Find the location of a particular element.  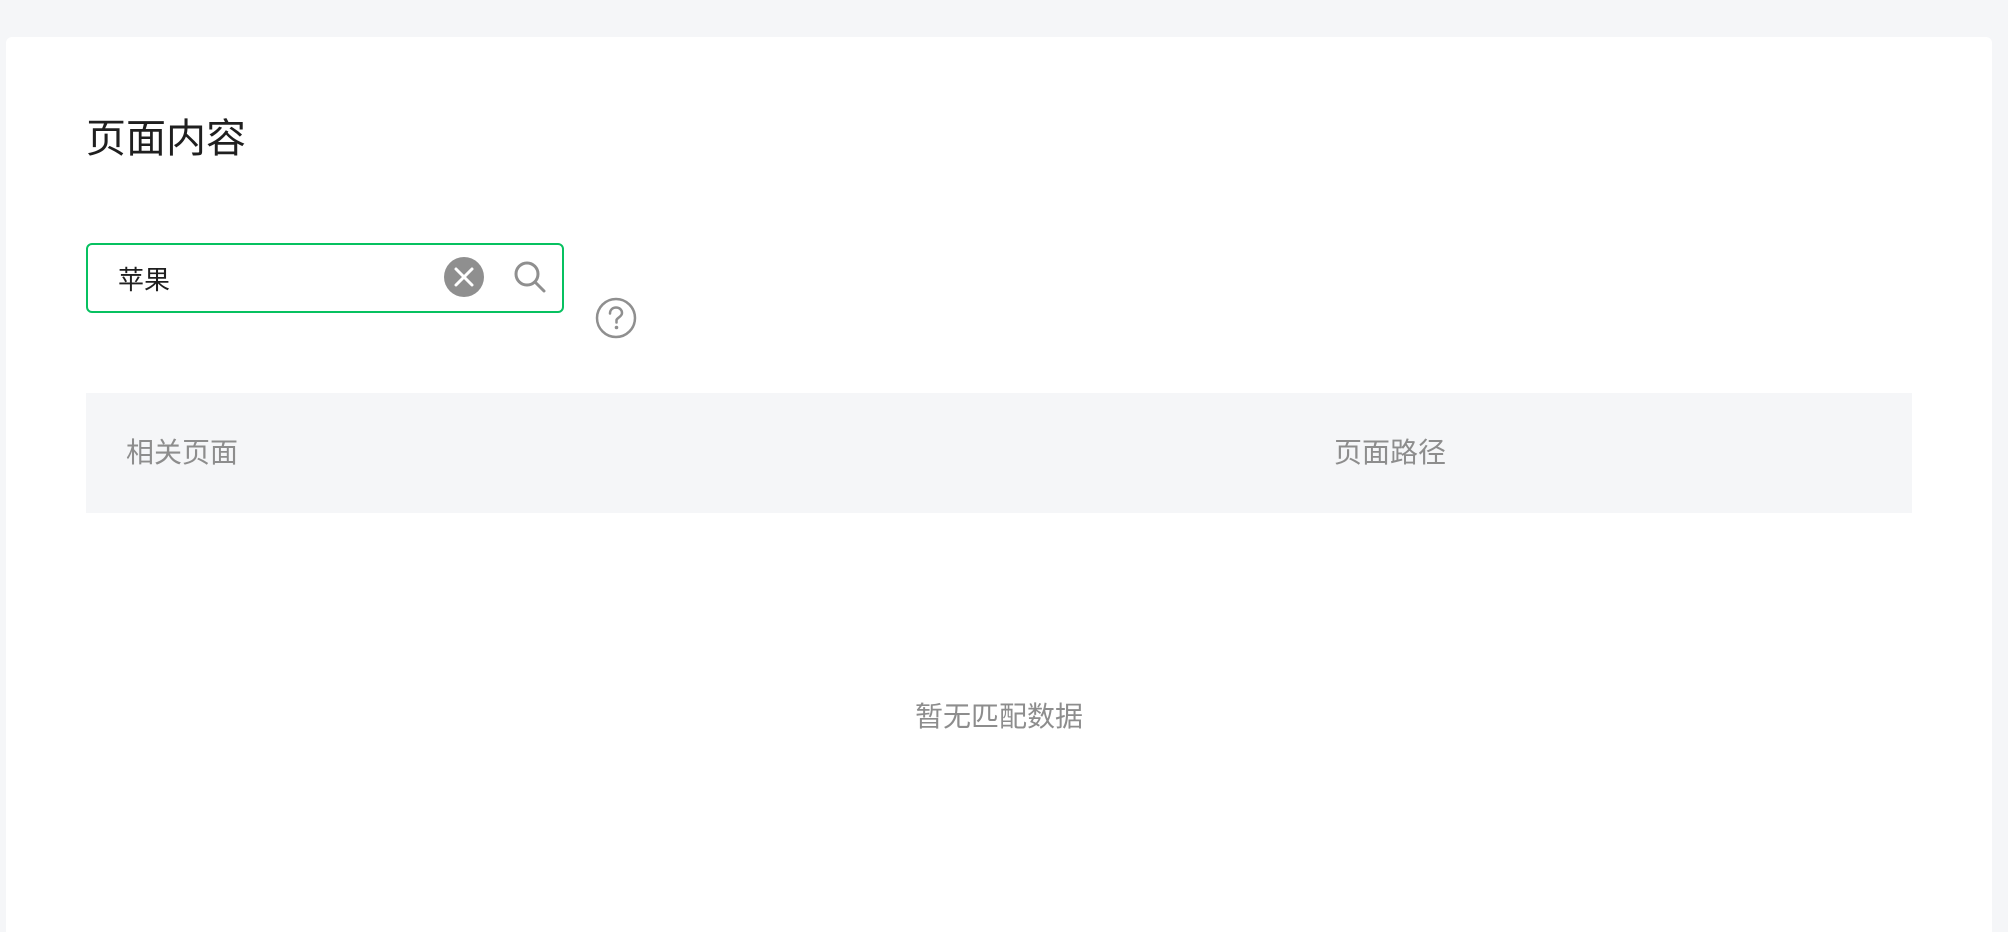

column-header-page-path: 页面路径 is located at coordinates (1390, 452).